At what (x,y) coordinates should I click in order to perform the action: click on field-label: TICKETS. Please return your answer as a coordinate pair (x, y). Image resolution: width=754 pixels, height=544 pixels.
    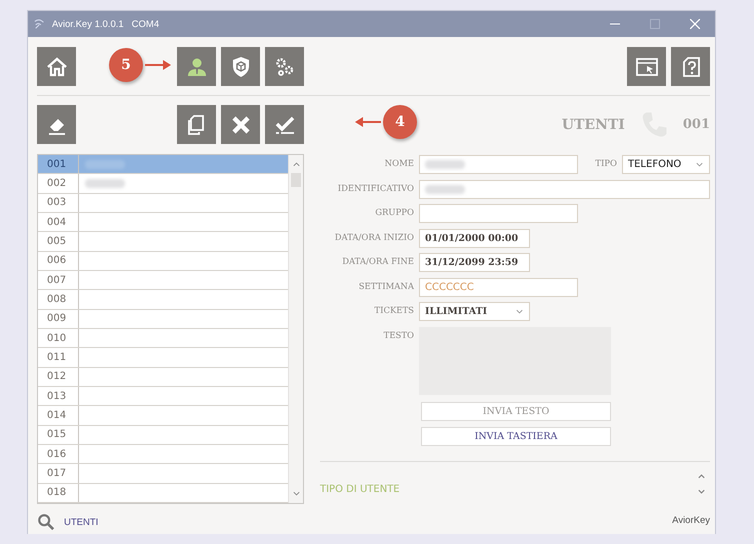
    Looking at the image, I should click on (394, 311).